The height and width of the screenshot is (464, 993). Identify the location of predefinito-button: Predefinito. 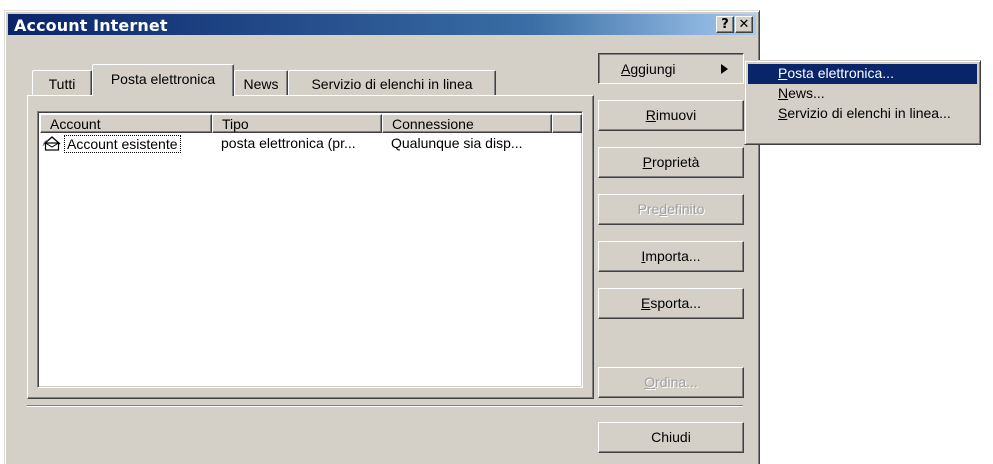
(671, 209).